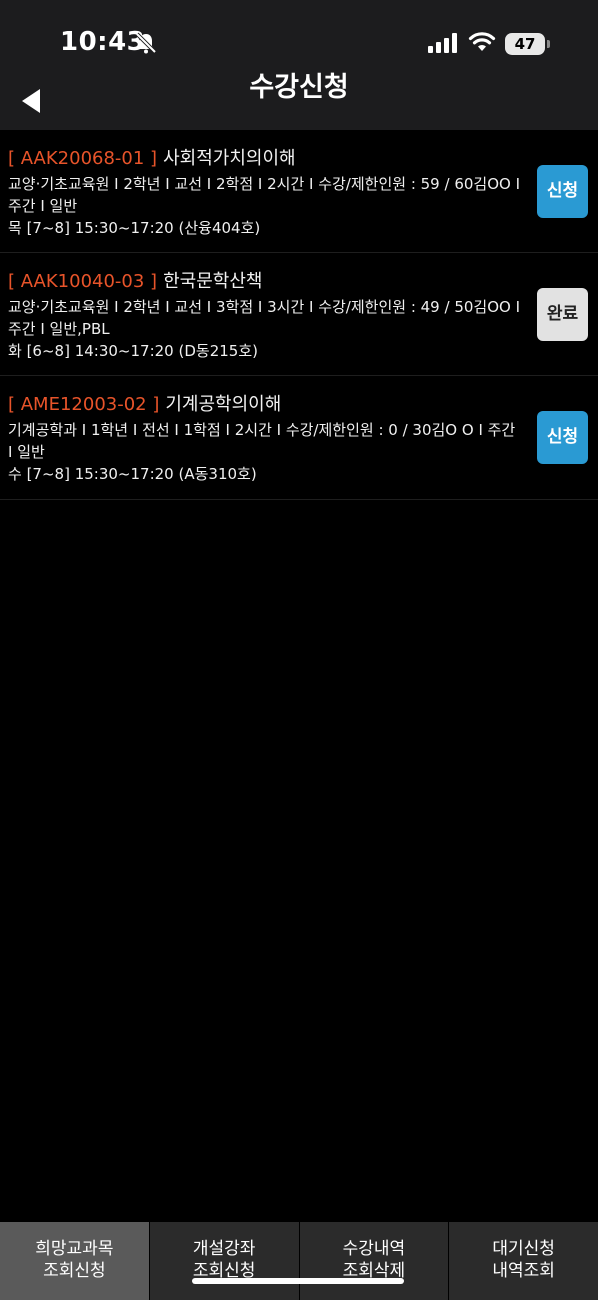  Describe the element at coordinates (482, 41) in the screenshot. I see `wifi-icon` at that location.